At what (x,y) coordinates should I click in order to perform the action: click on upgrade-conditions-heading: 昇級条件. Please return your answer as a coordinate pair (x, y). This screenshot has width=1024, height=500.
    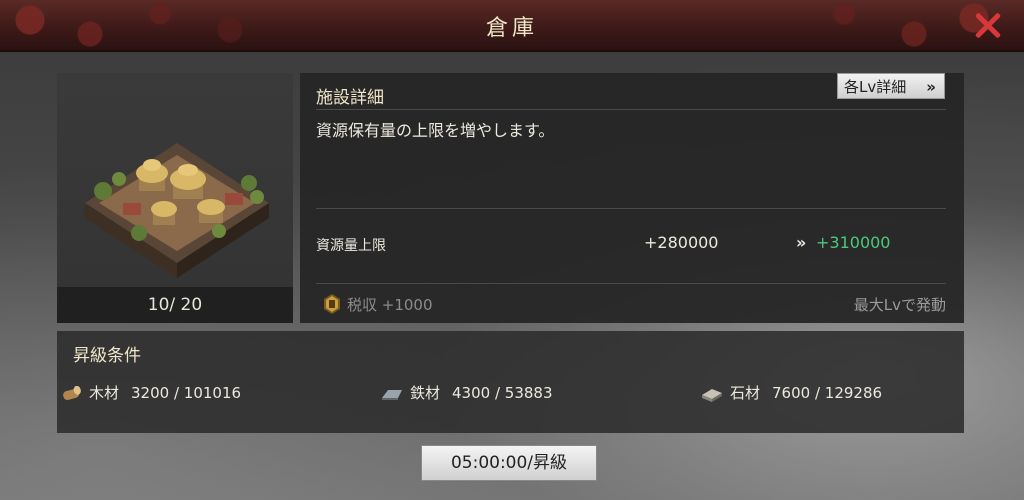
    Looking at the image, I should click on (107, 356).